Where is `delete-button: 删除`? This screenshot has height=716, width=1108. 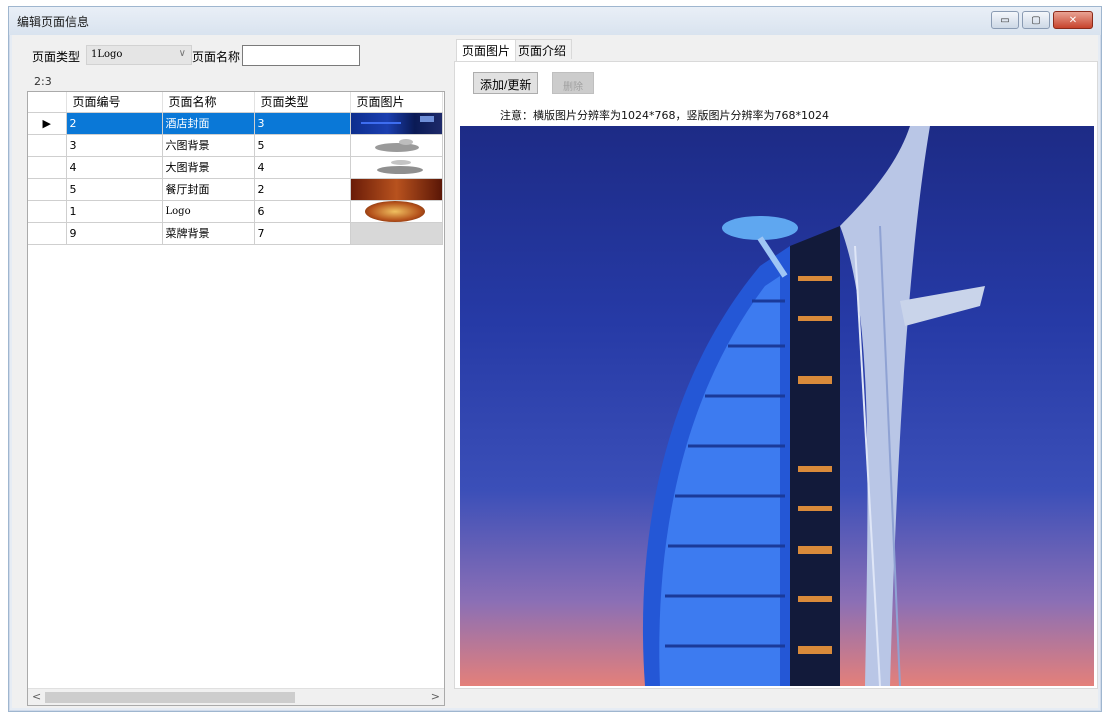 delete-button: 删除 is located at coordinates (573, 83).